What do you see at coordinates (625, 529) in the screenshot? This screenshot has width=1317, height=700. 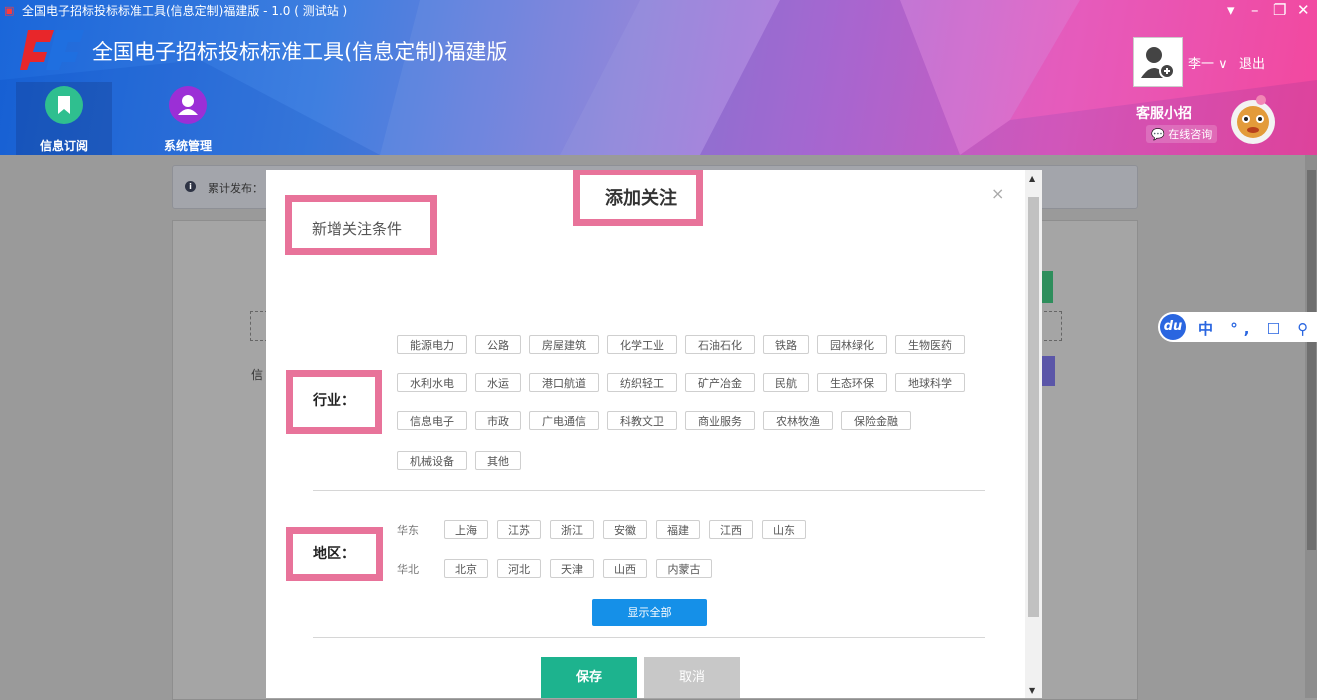 I see `region-tag: 安徽` at bounding box center [625, 529].